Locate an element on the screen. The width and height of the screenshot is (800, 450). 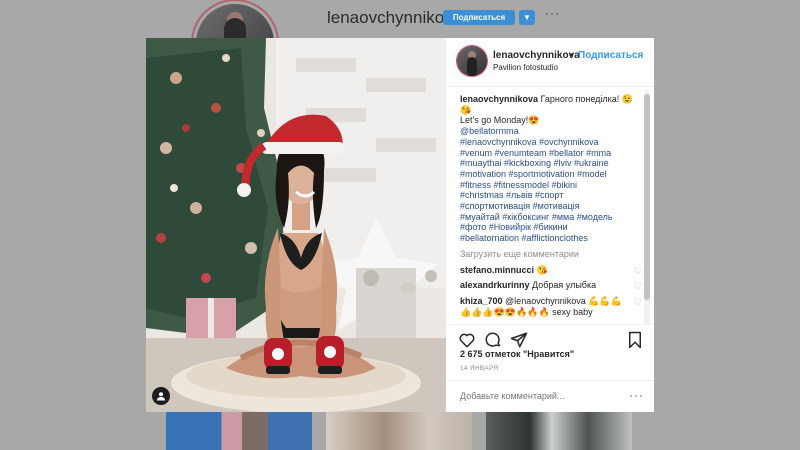
load-more-comments: Загрузить еще комментарии is located at coordinates (551, 254).